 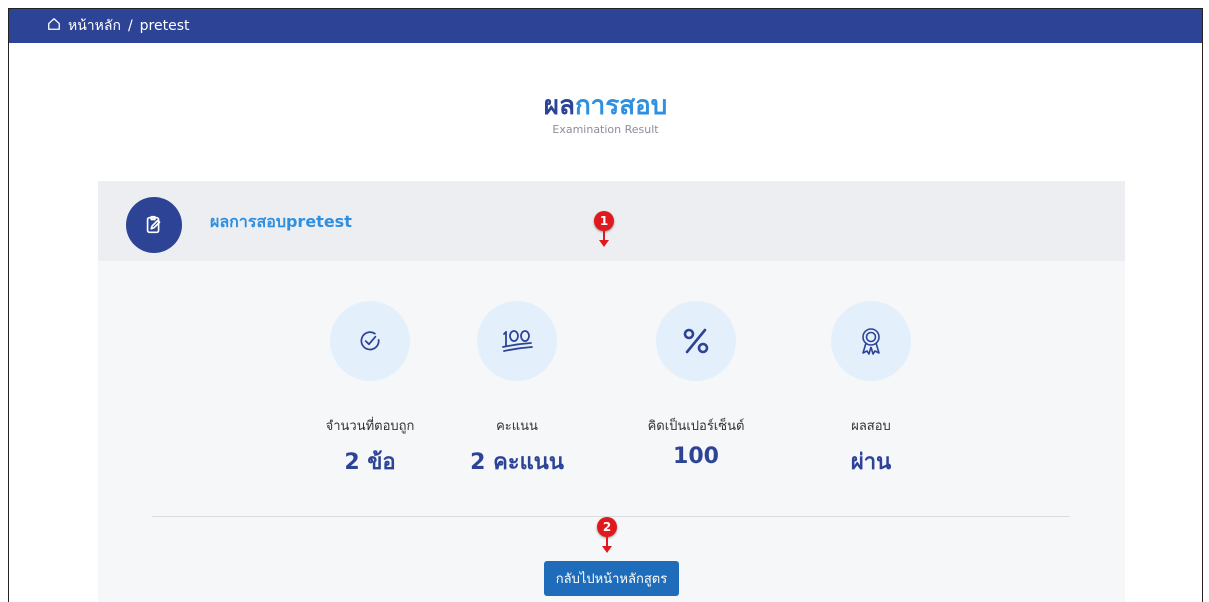 What do you see at coordinates (57, 26) in the screenshot?
I see `home-icon` at bounding box center [57, 26].